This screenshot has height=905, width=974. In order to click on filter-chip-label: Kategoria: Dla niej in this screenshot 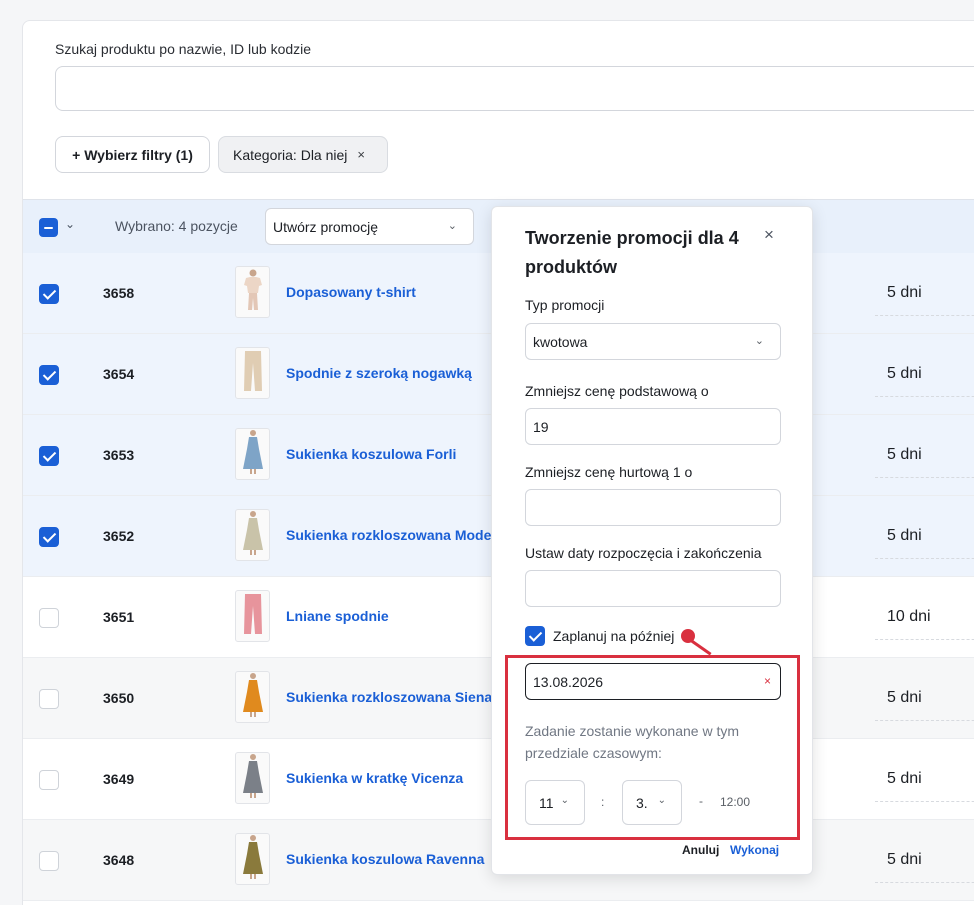, I will do `click(290, 154)`.